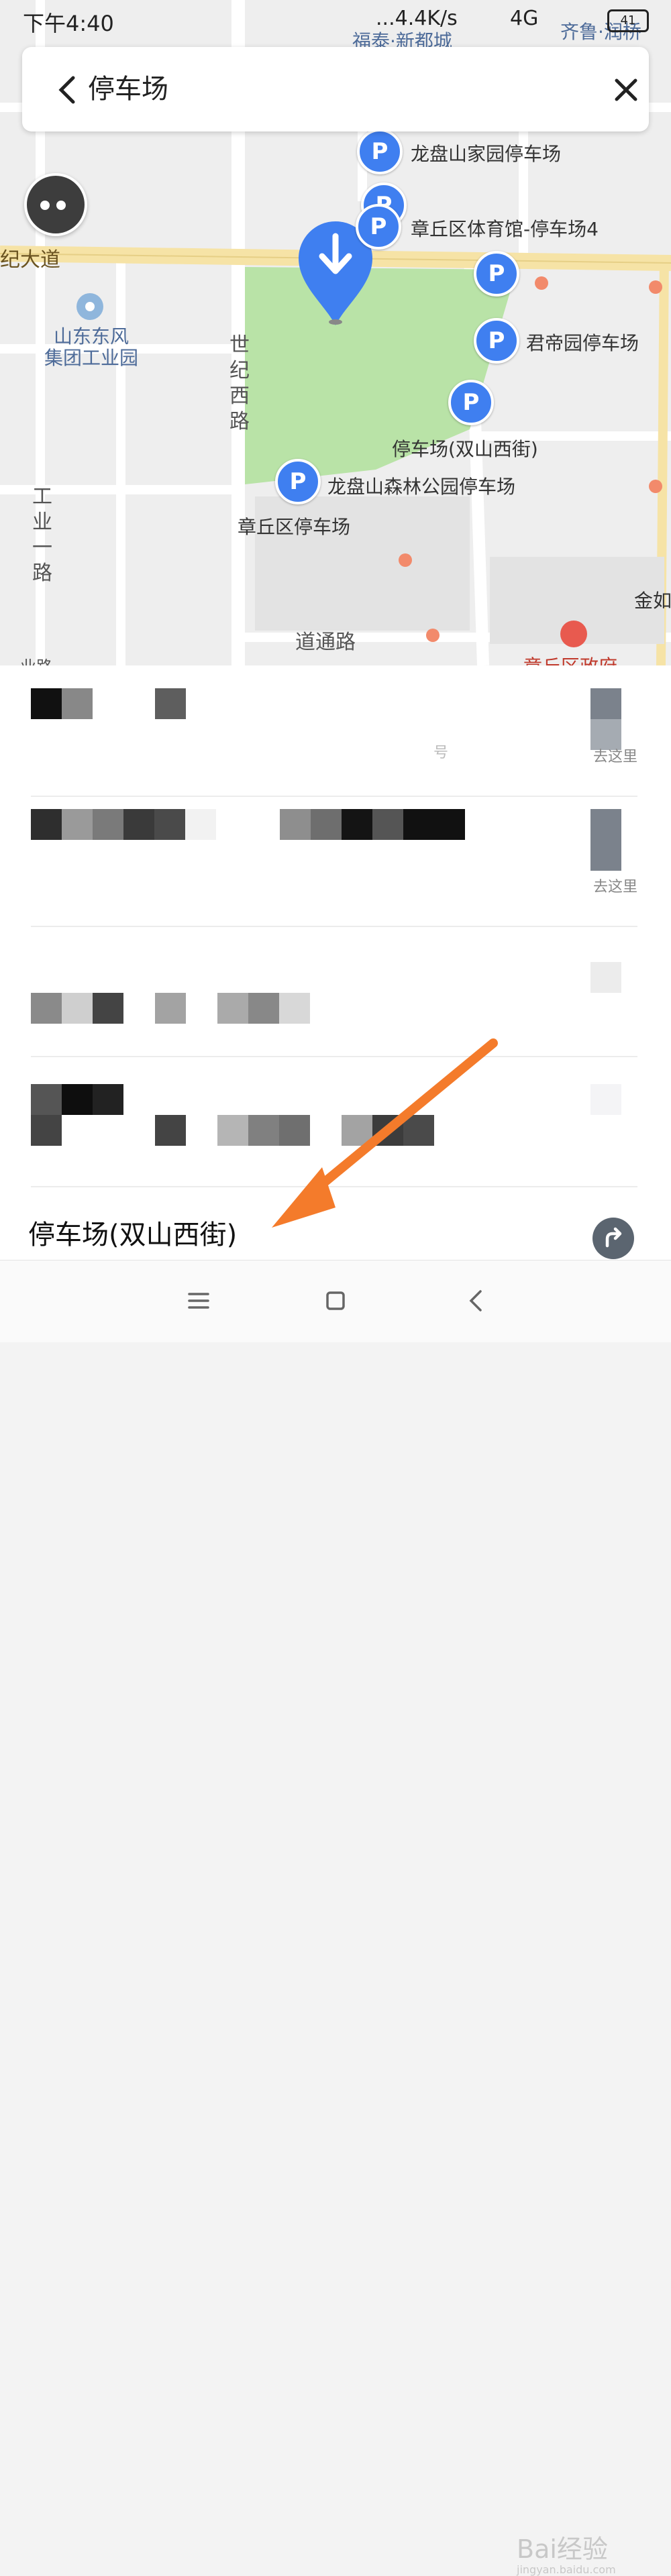 This screenshot has width=671, height=2576. I want to click on poi-park1-label: 龙盘山家园停车场, so click(486, 153).